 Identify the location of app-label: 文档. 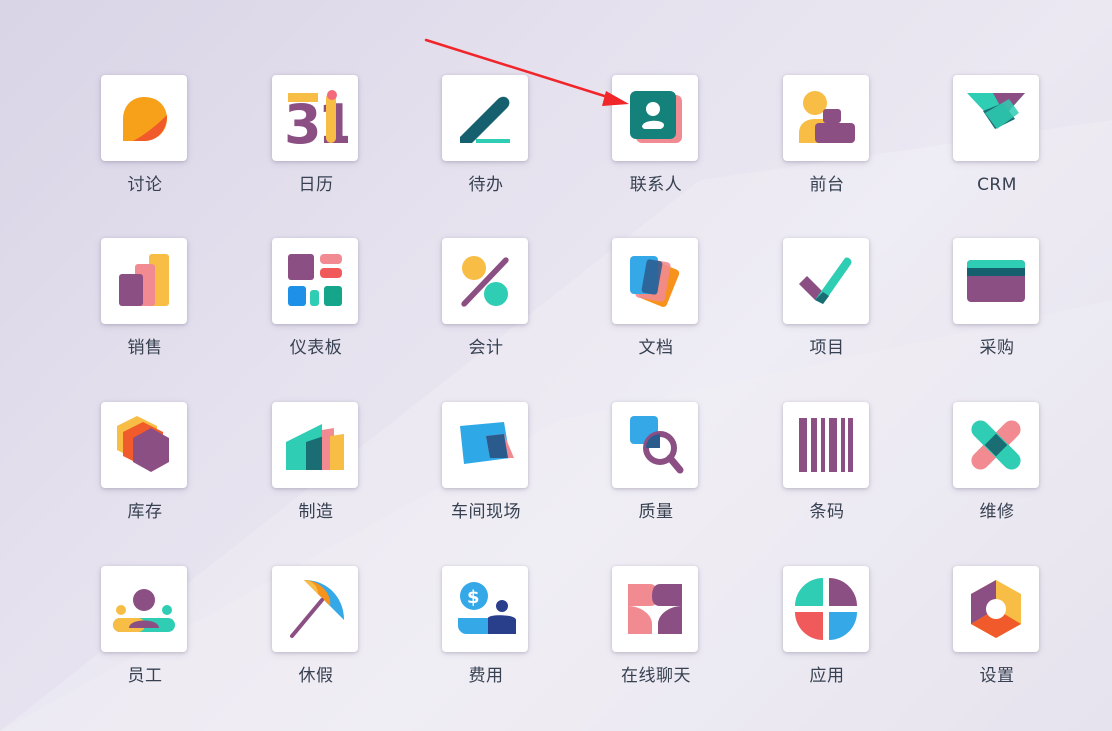
(656, 348).